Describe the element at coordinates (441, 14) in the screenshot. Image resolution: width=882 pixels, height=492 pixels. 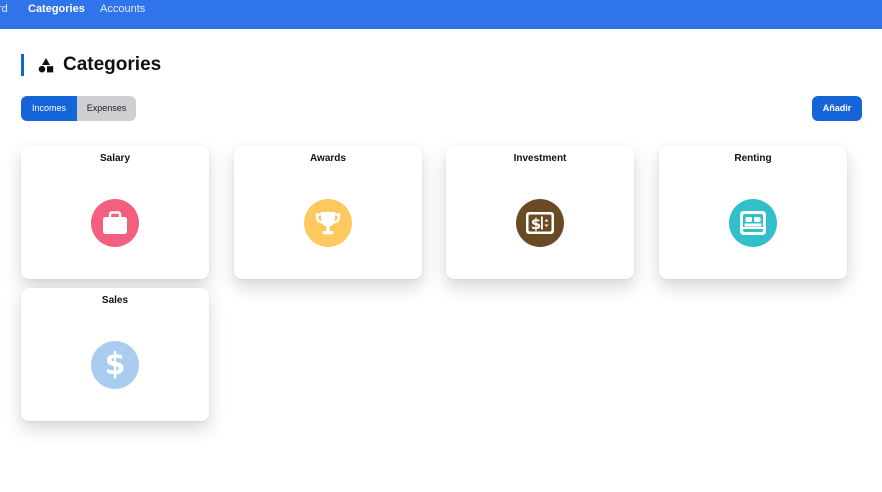
I see `top-nav: rd Categories Accounts` at that location.